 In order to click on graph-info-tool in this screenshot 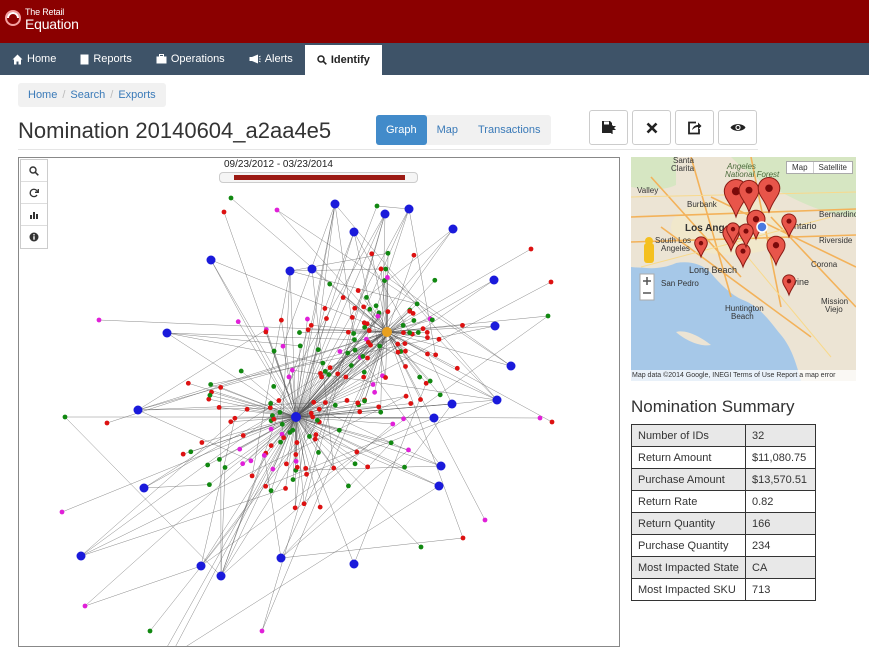, I will do `click(34, 237)`.